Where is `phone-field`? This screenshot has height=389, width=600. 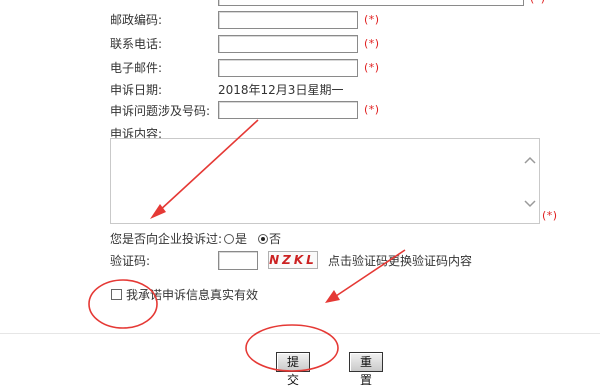 phone-field is located at coordinates (288, 44).